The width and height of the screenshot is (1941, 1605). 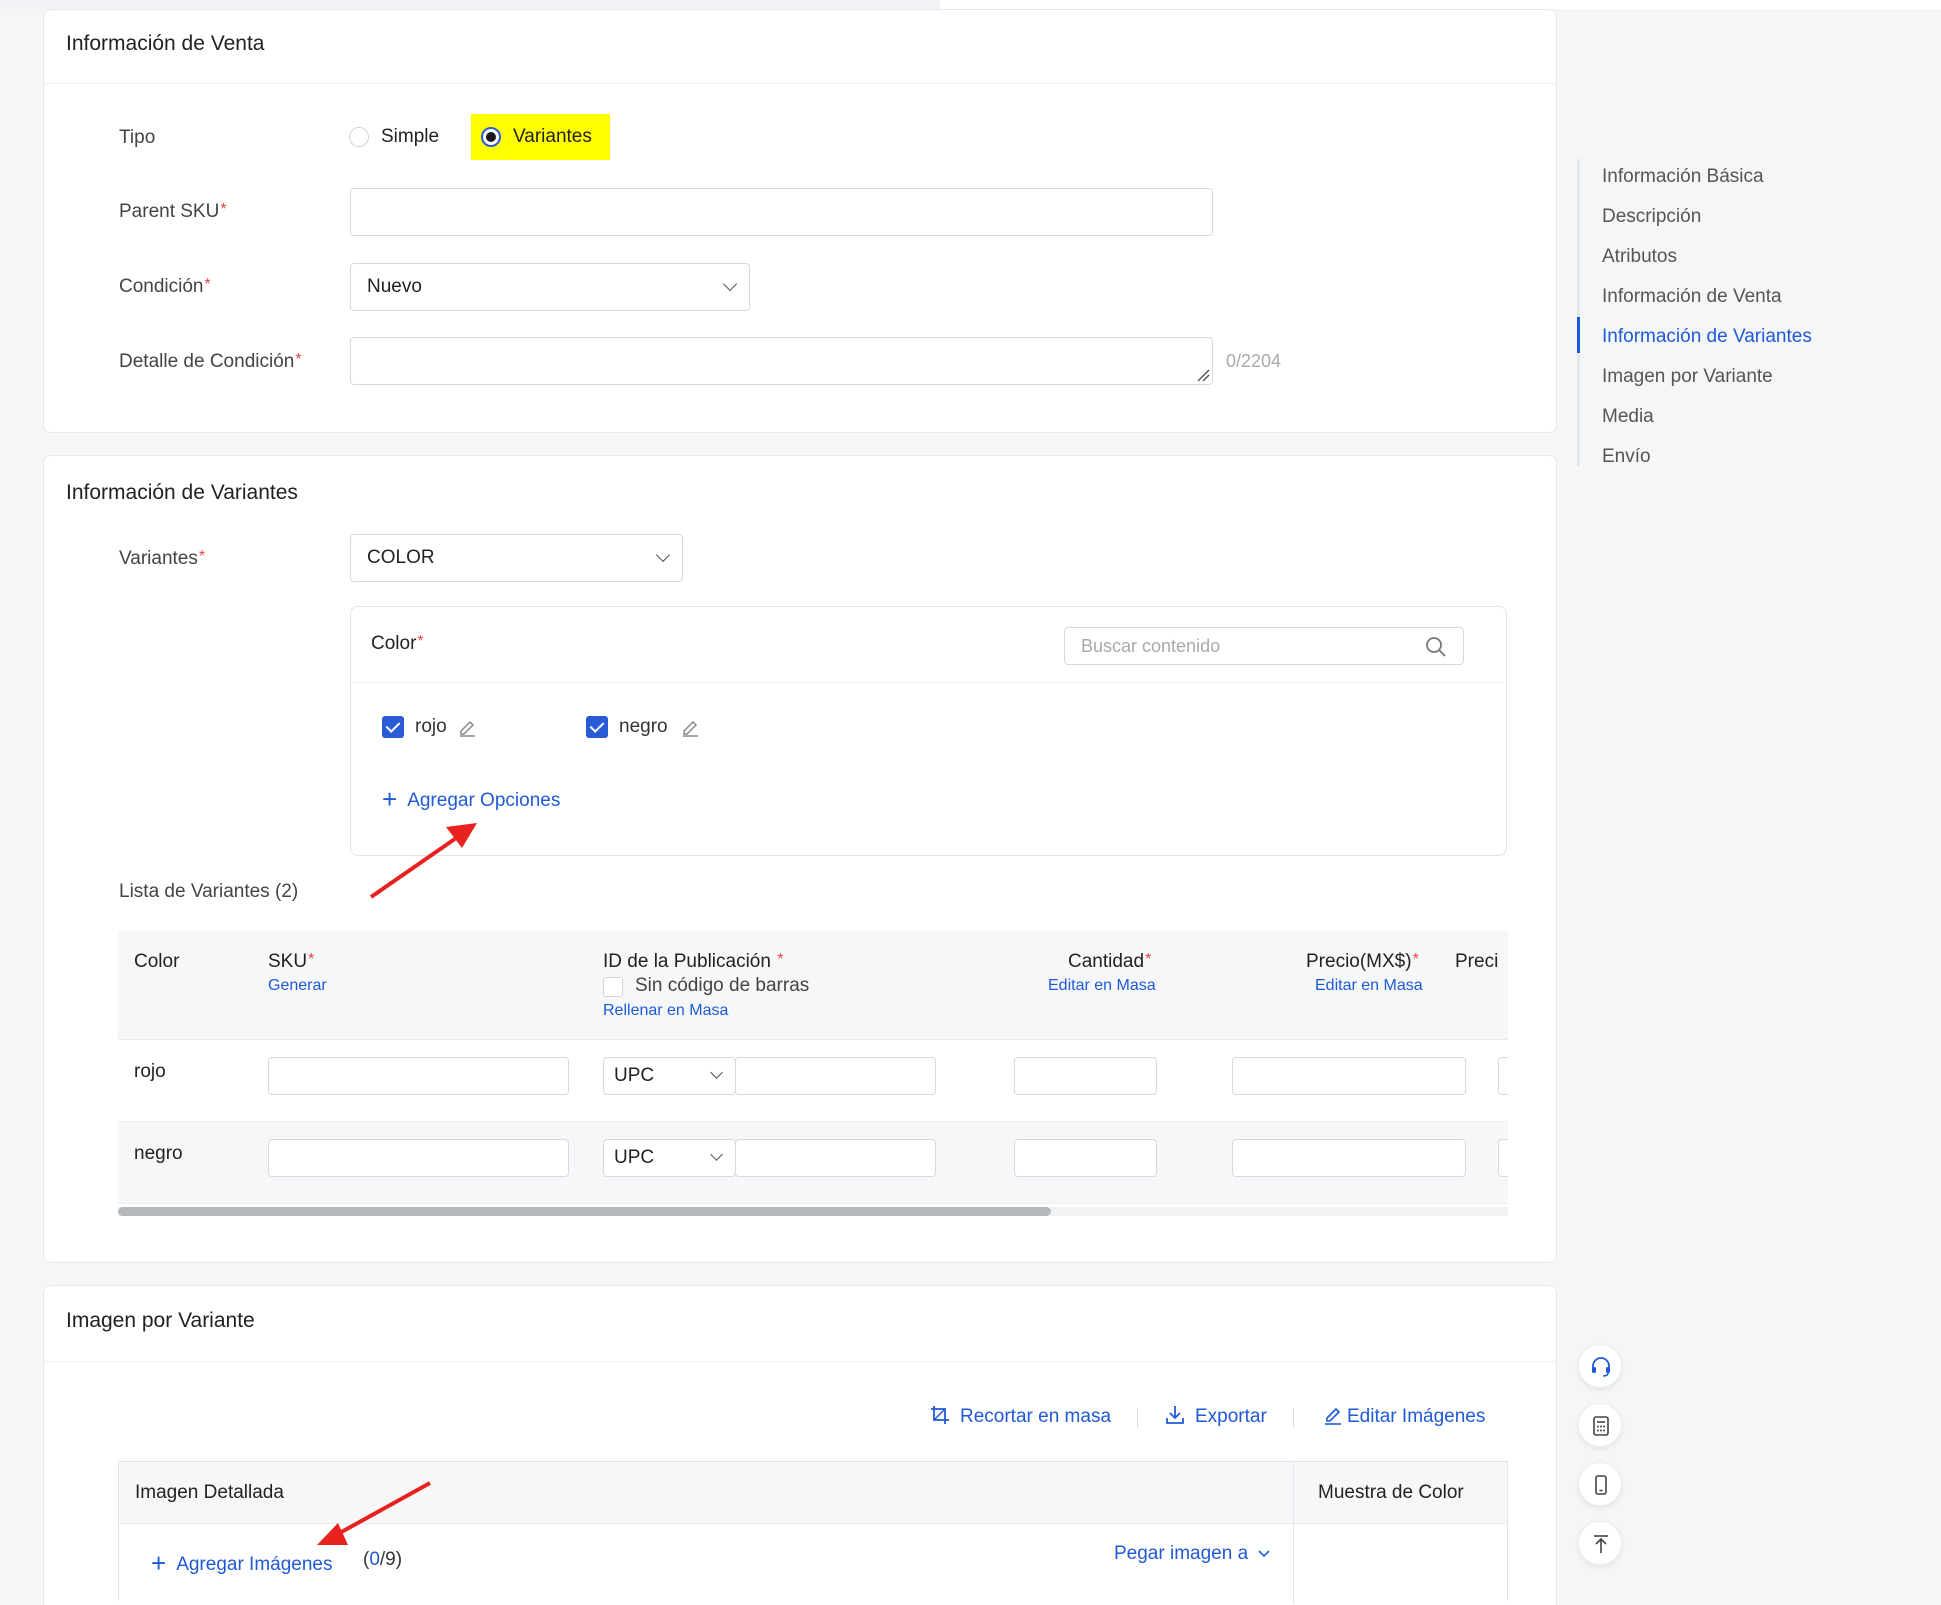 What do you see at coordinates (516, 558) in the screenshot?
I see `variantes-select: COLOR` at bounding box center [516, 558].